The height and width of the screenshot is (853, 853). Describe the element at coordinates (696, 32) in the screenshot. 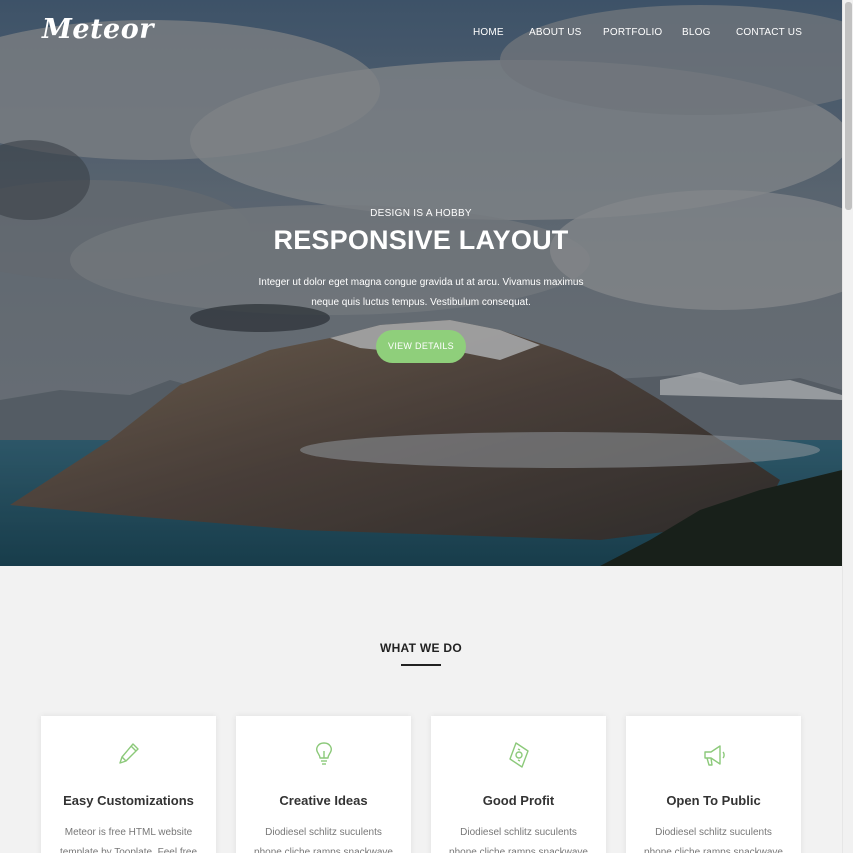

I see `nav-blog: BLOG` at that location.